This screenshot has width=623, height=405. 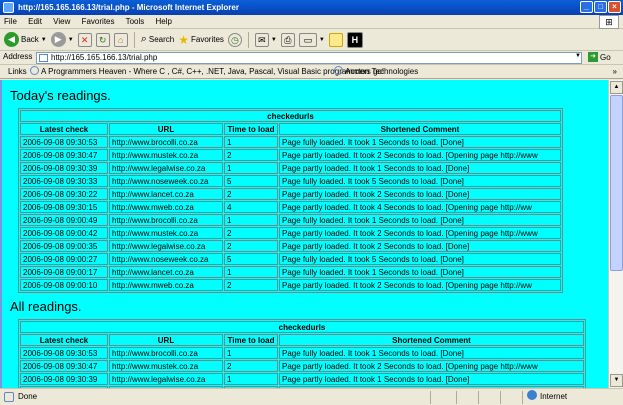 I want to click on minimize-button: _, so click(x=586, y=7).